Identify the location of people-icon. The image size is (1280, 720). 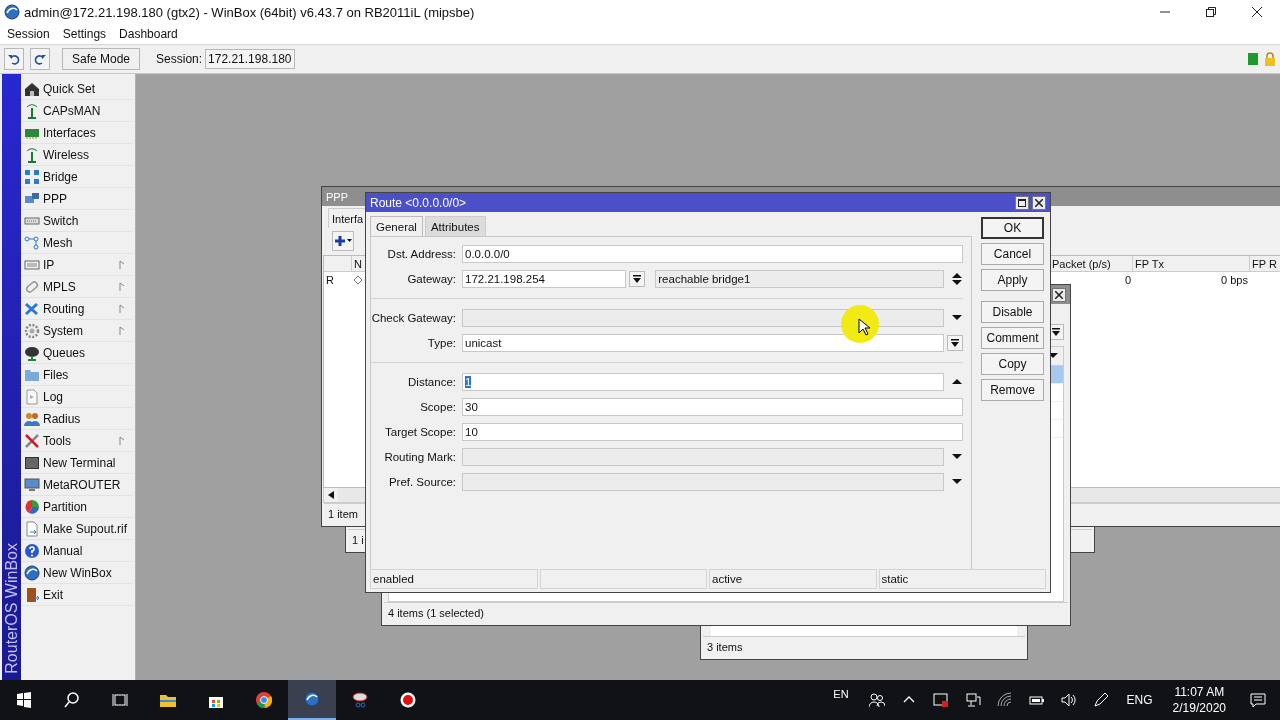
(32, 418).